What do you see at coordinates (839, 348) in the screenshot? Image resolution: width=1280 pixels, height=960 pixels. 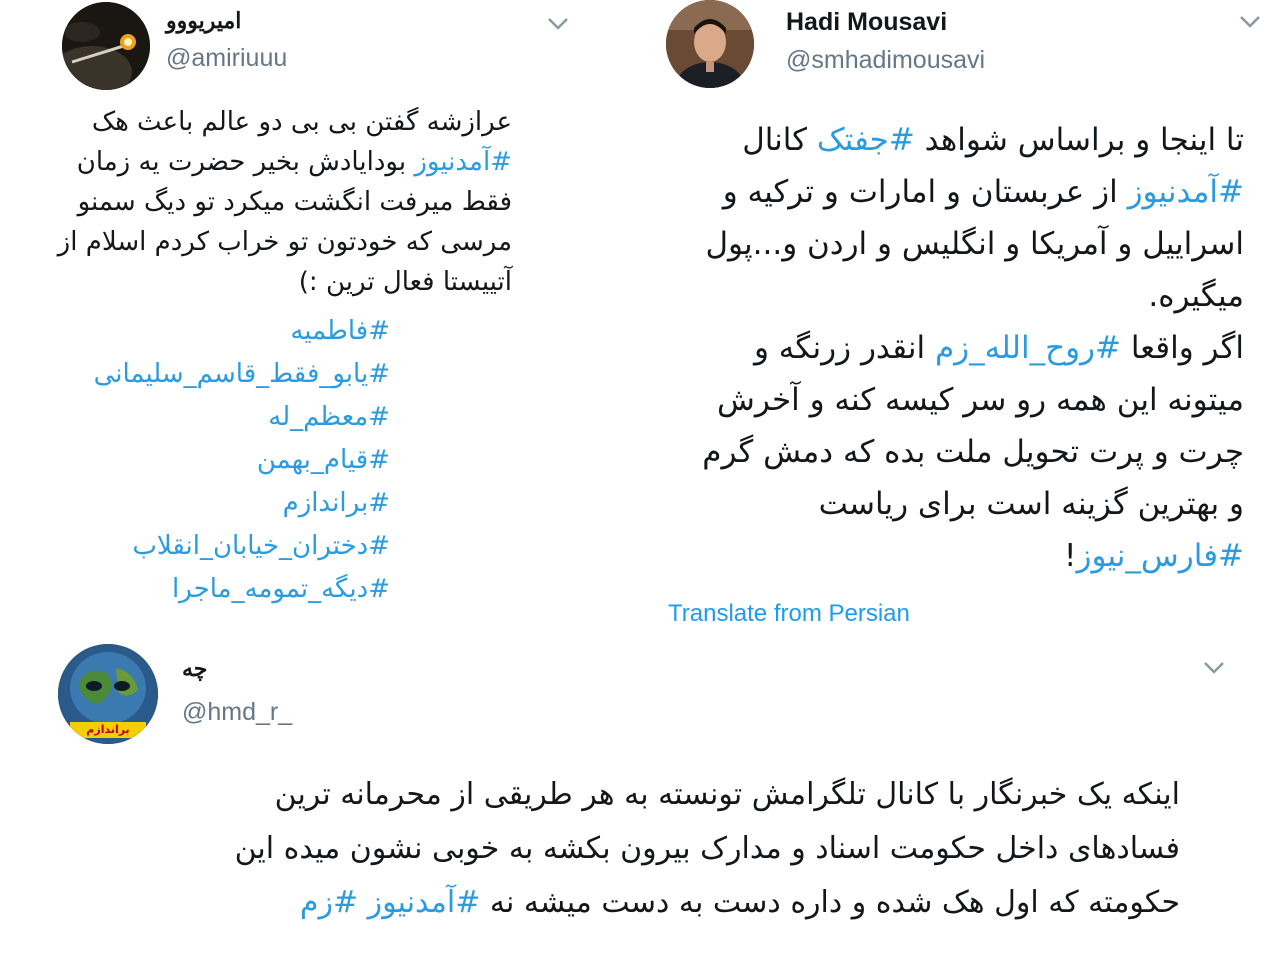 I see `text-fragment: انقدر زرنگه و` at bounding box center [839, 348].